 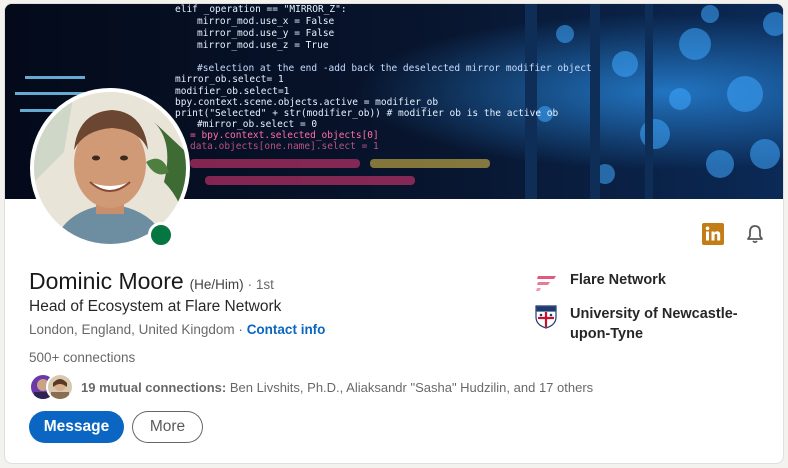 What do you see at coordinates (261, 9) in the screenshot?
I see `banner-code-line: elif _operation == "MIRROR_Z":` at bounding box center [261, 9].